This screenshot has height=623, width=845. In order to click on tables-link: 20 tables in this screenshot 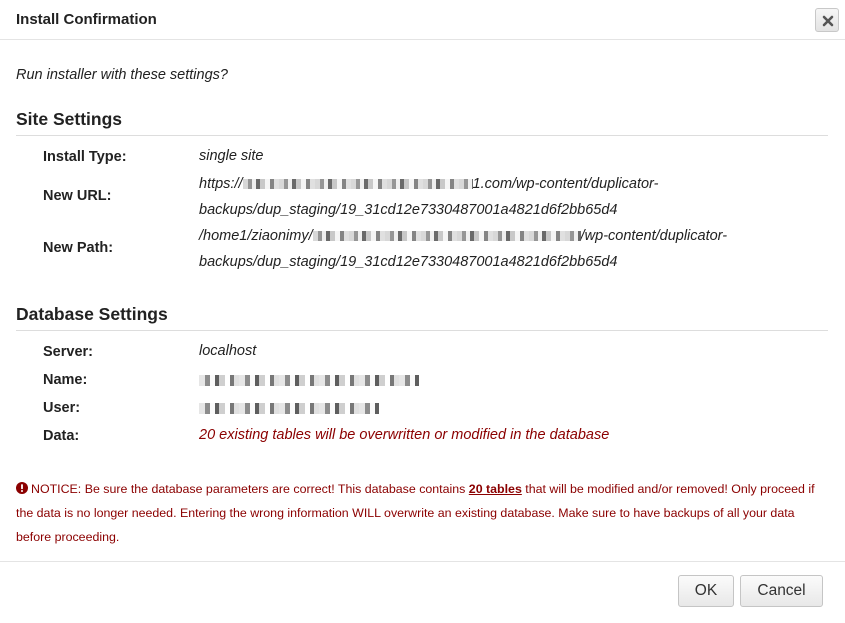, I will do `click(495, 489)`.